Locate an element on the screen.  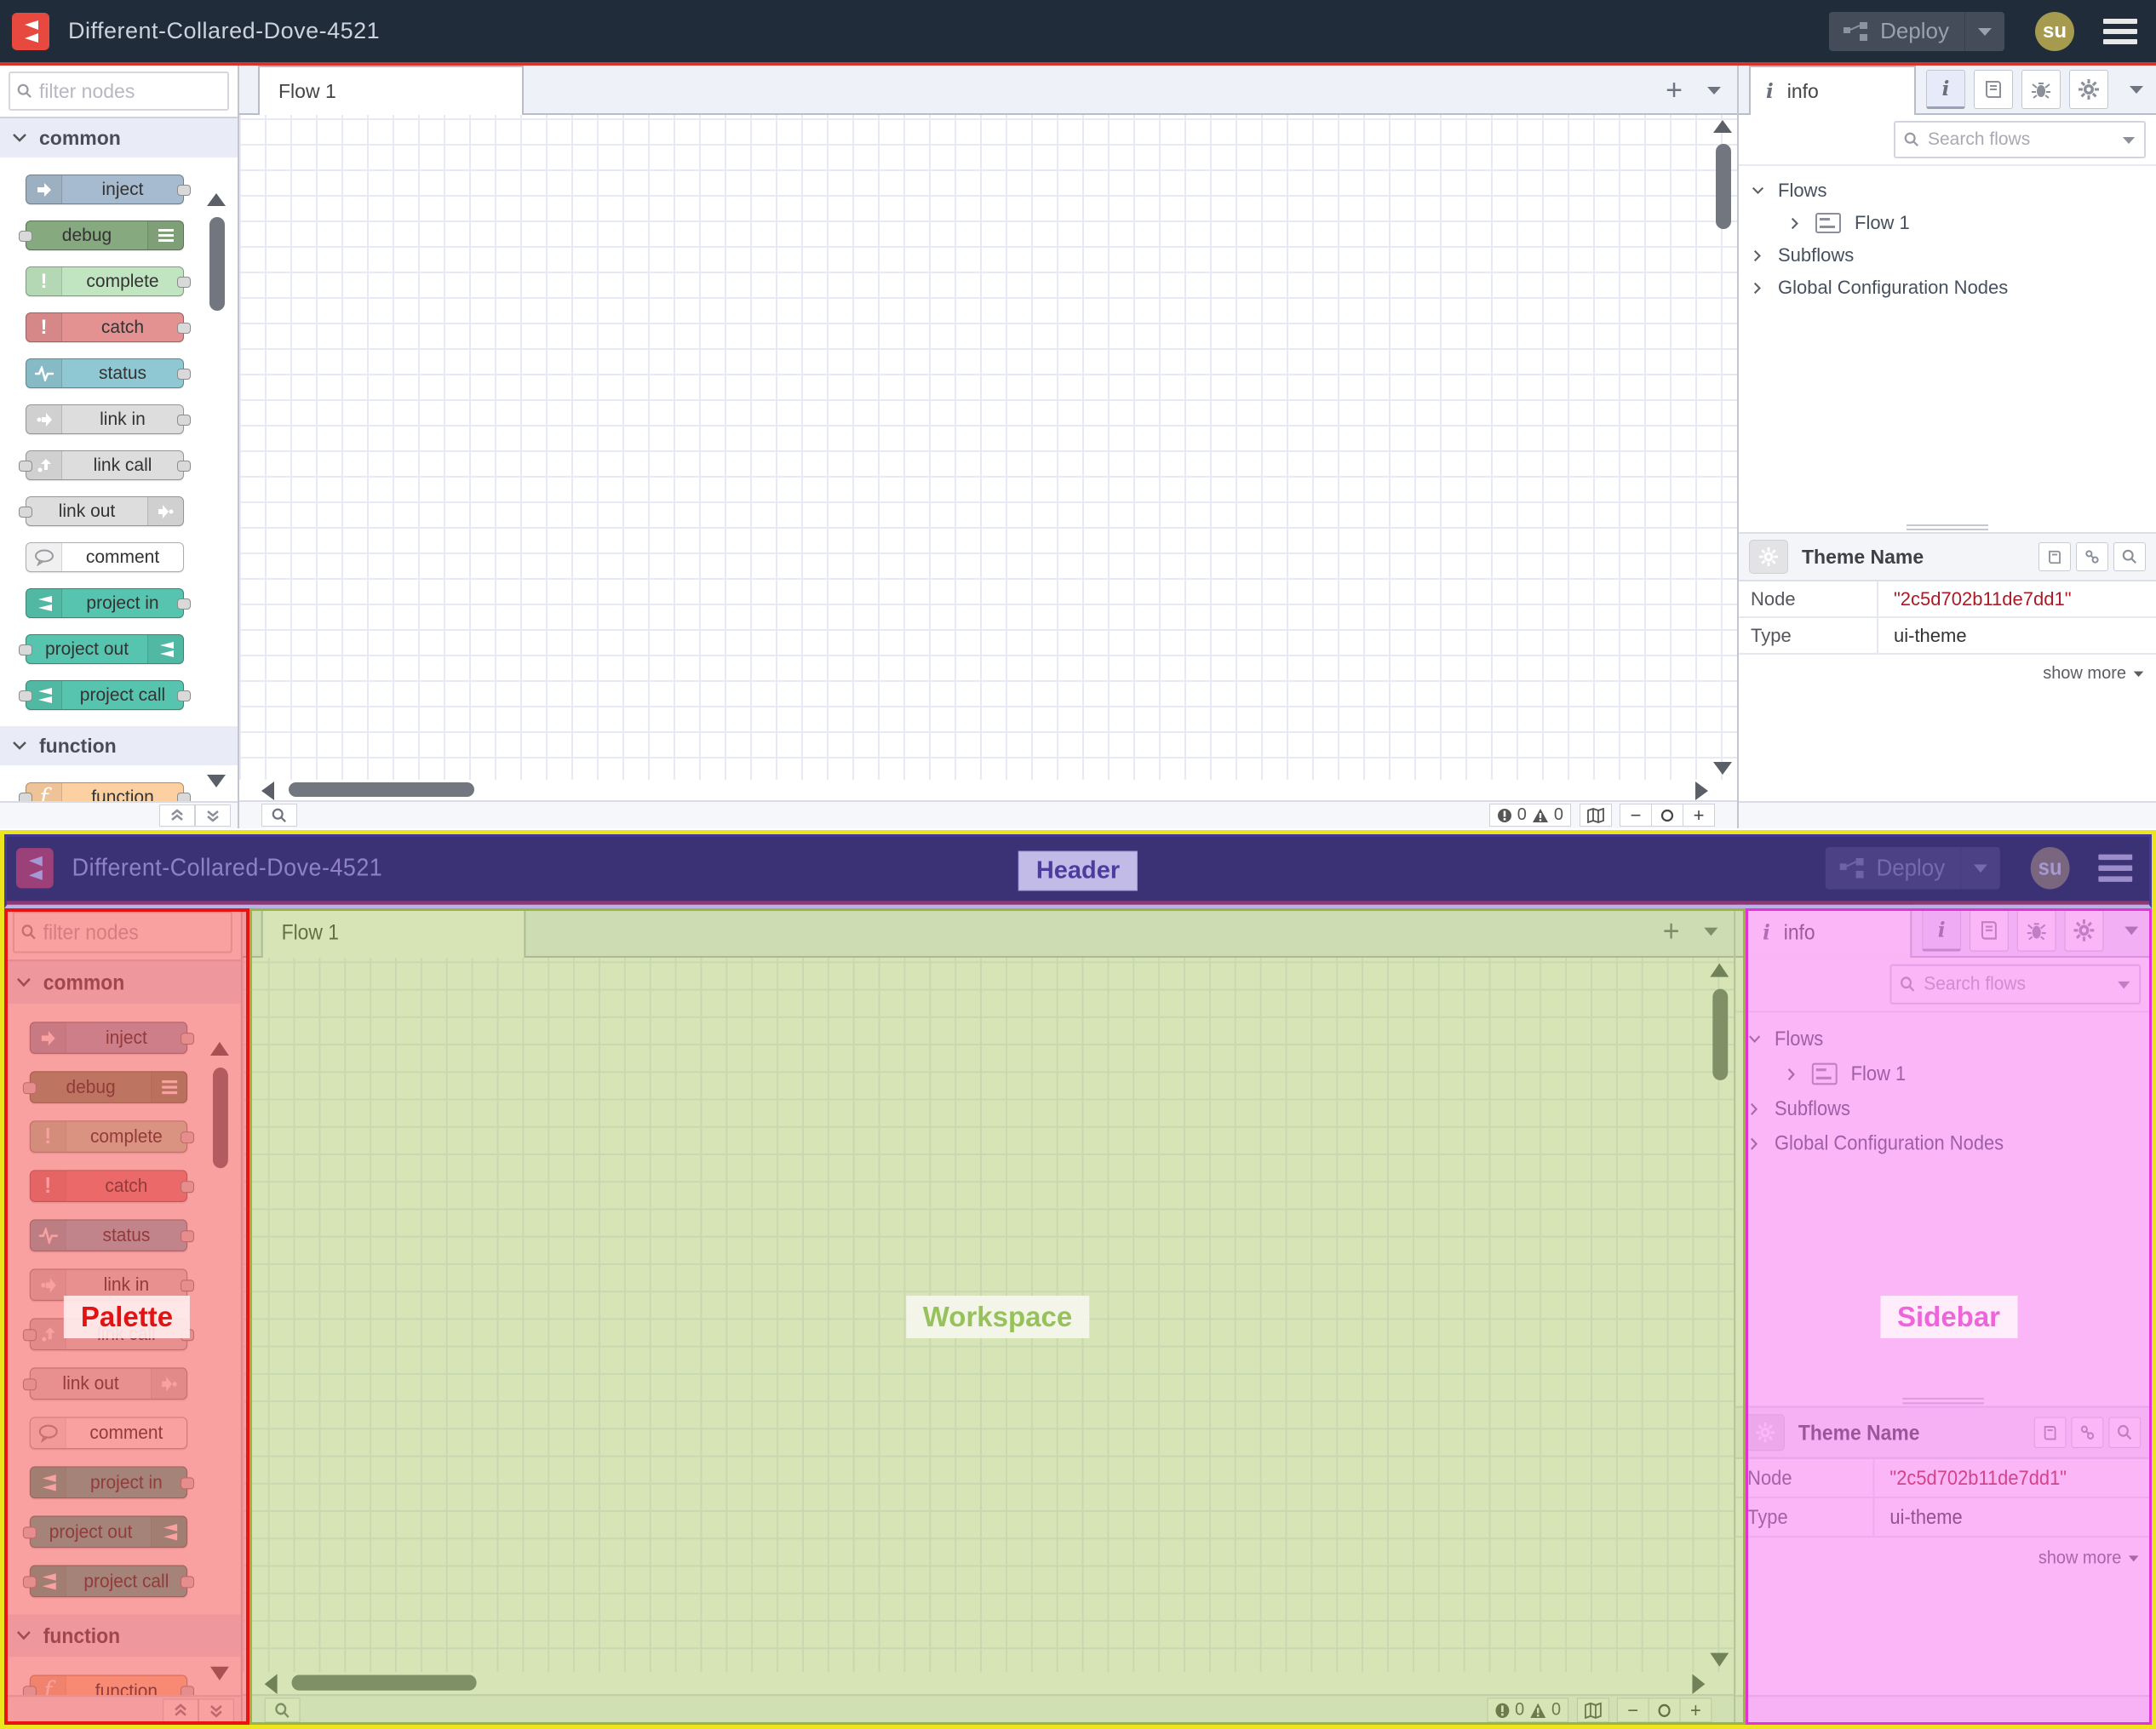
map-icon is located at coordinates (1595, 815).